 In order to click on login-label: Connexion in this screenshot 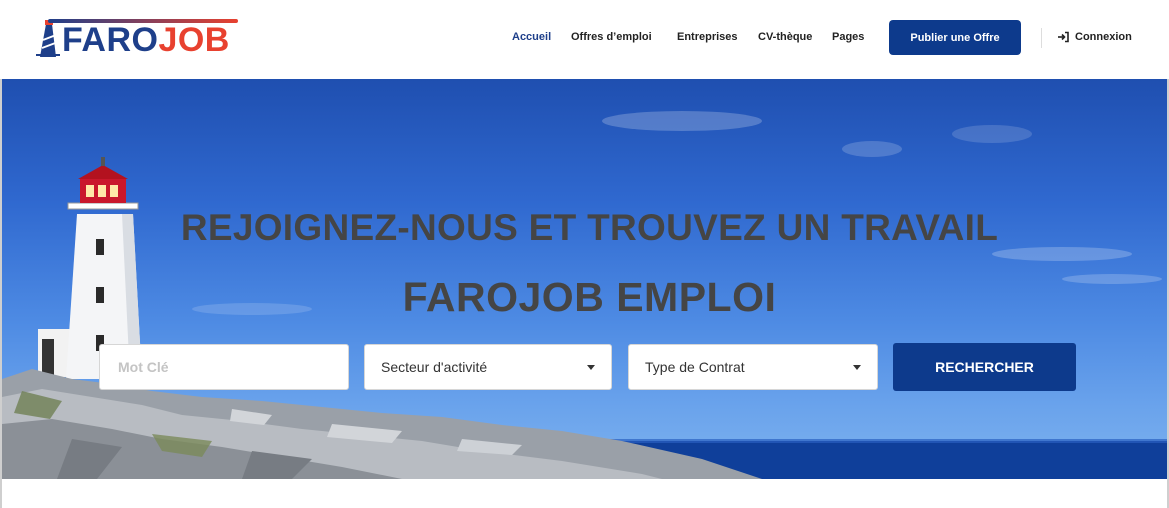, I will do `click(1103, 37)`.